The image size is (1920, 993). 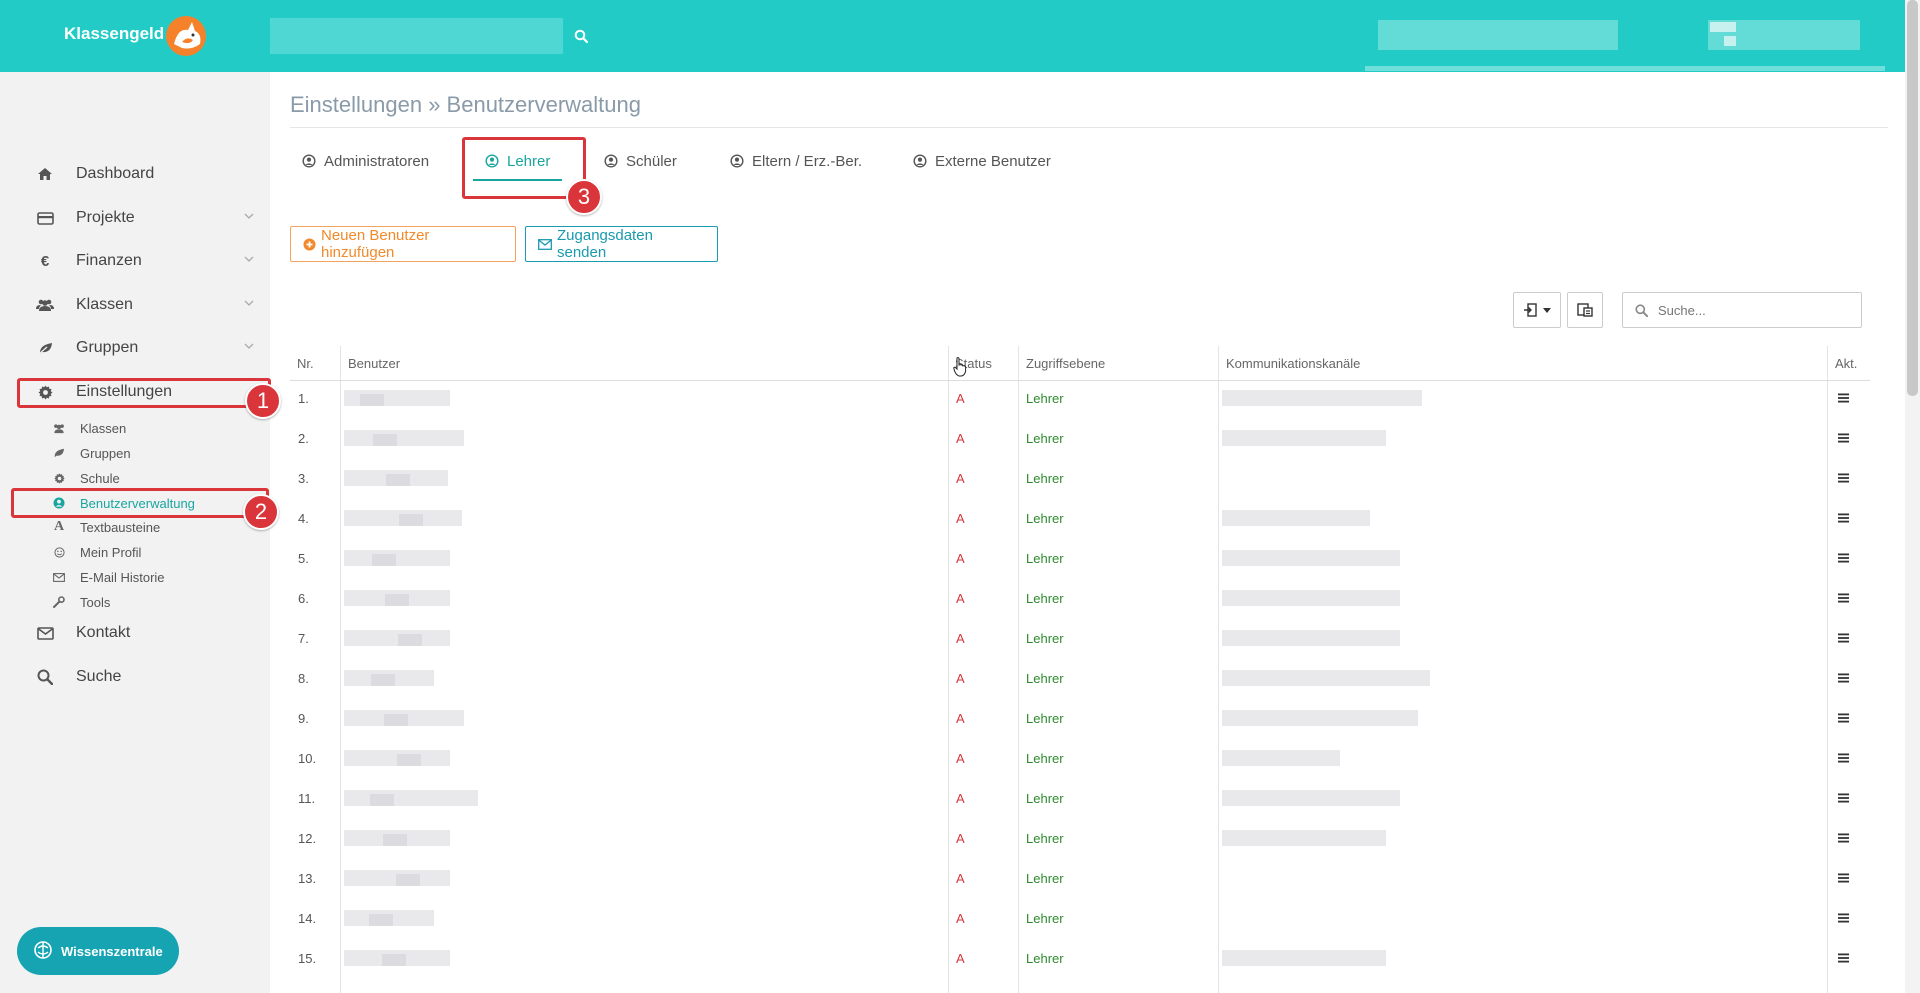 What do you see at coordinates (1846, 363) in the screenshot?
I see `col-header-aktionen: Akt.` at bounding box center [1846, 363].